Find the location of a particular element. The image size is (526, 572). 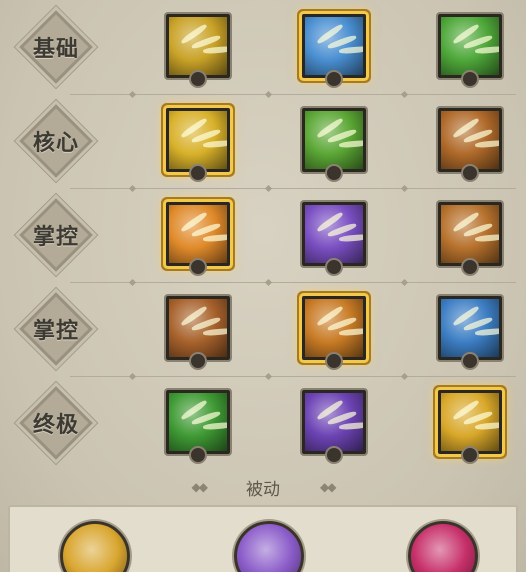

golden-axe-icon is located at coordinates (198, 46).